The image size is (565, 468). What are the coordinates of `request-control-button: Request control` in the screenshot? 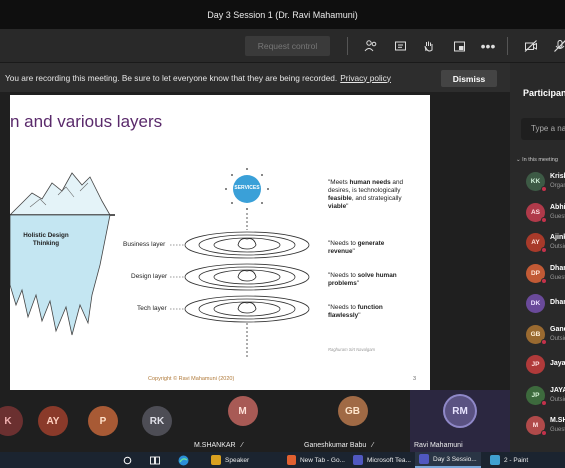 It's located at (287, 46).